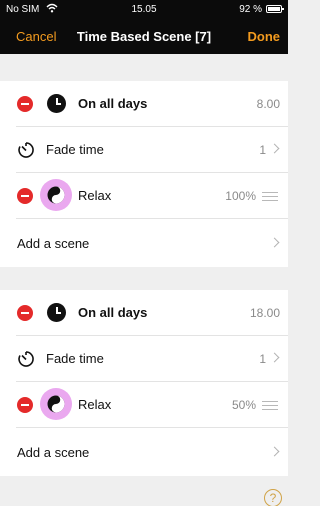  What do you see at coordinates (240, 196) in the screenshot?
I see `scene-level: 100%` at bounding box center [240, 196].